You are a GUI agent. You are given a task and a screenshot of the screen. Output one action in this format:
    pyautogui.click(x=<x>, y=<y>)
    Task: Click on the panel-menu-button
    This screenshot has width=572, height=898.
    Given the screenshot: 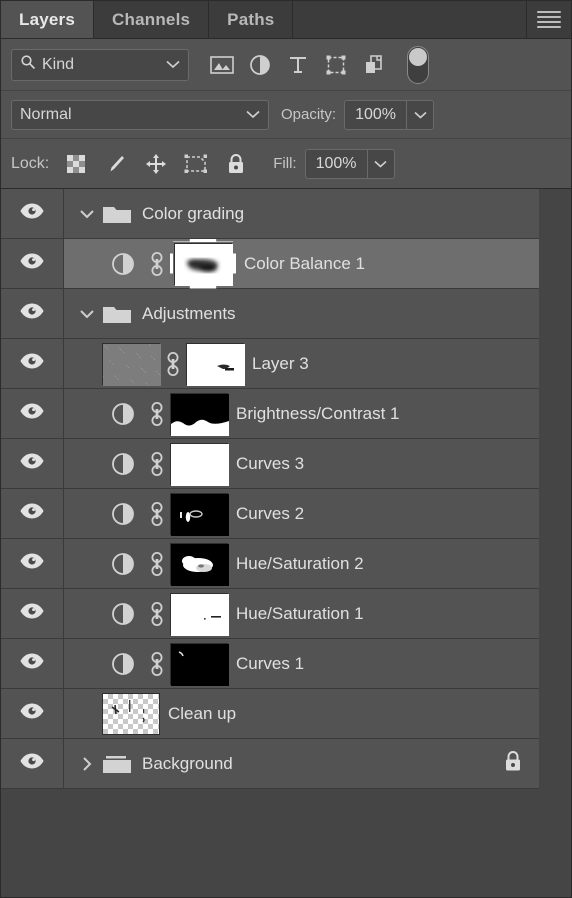 What is the action you would take?
    pyautogui.click(x=549, y=19)
    